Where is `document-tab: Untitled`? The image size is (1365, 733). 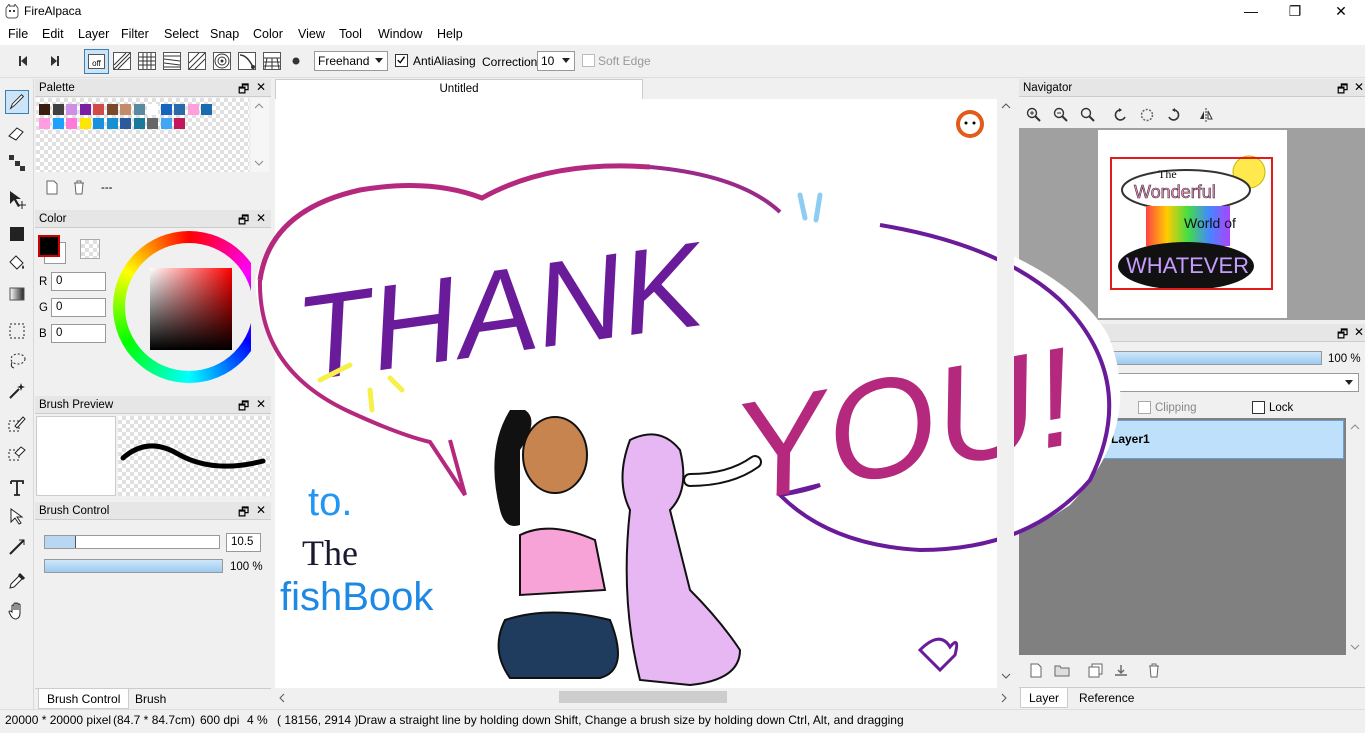 document-tab: Untitled is located at coordinates (459, 89).